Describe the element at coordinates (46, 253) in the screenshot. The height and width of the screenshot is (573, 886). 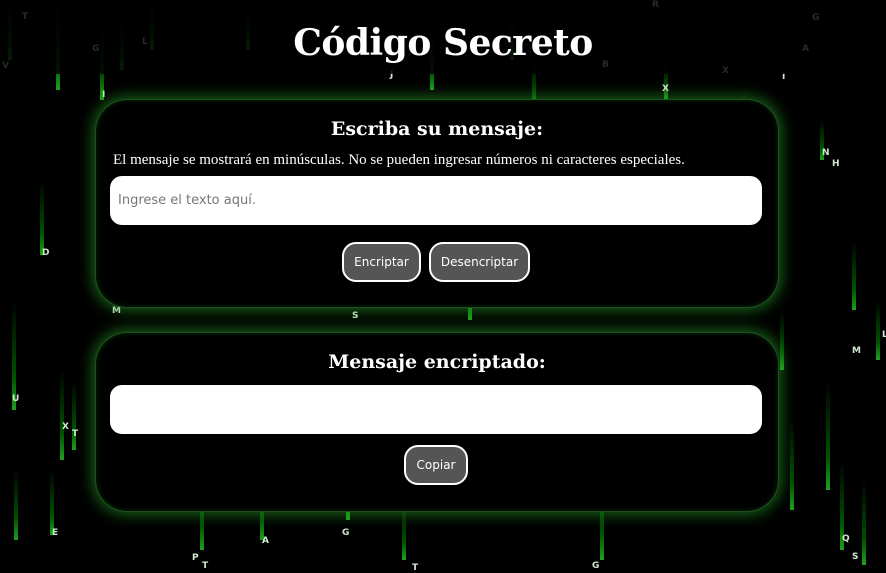
I see `rain-glyph: D` at that location.